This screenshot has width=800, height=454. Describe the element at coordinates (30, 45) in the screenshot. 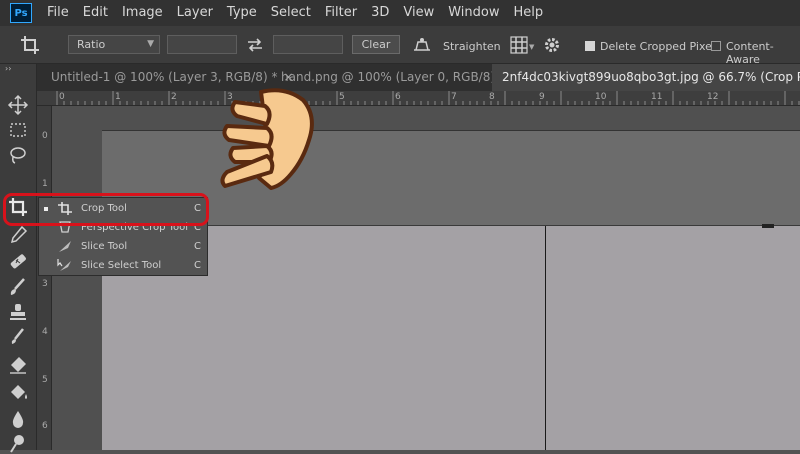

I see `crop-icon` at that location.